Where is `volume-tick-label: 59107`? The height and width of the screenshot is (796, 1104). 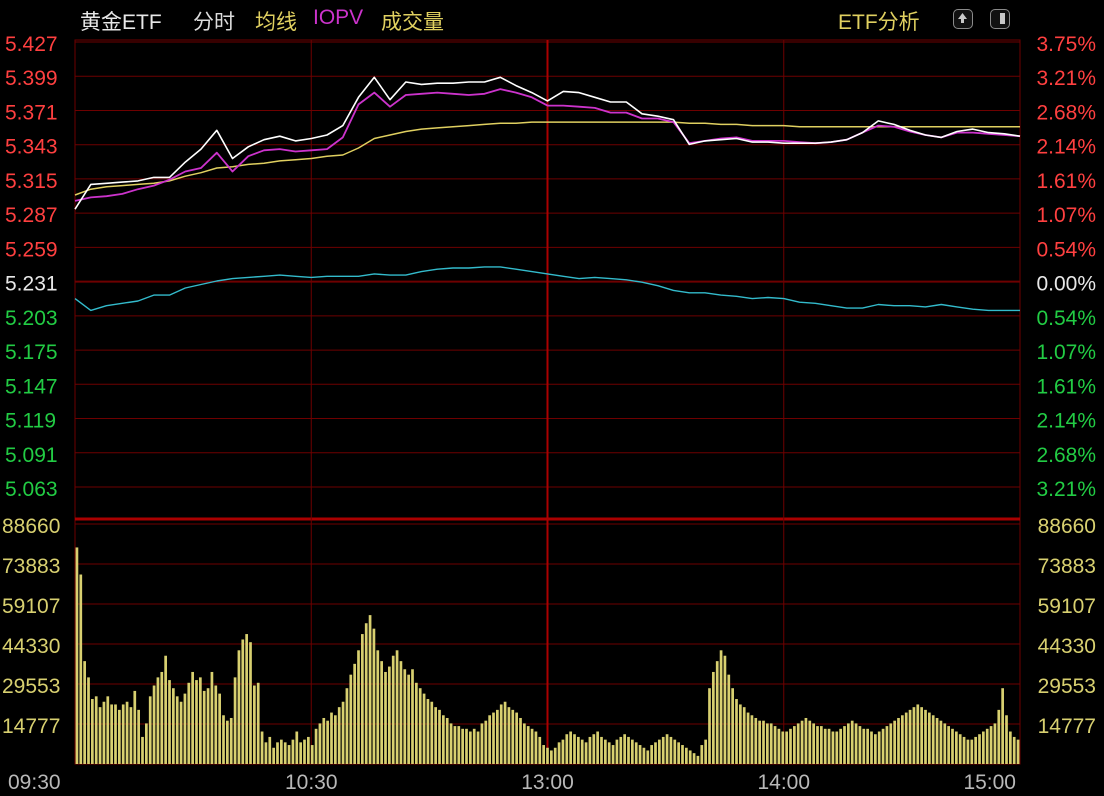
volume-tick-label: 59107 is located at coordinates (31, 606).